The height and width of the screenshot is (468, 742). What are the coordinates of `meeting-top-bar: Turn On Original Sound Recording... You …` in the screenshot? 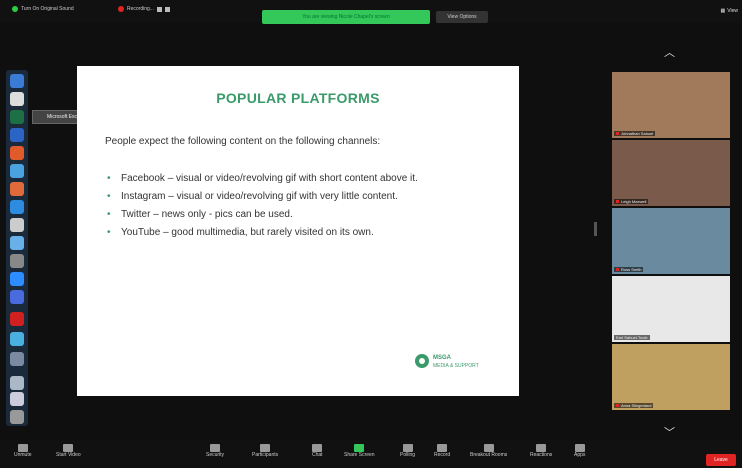 It's located at (371, 12).